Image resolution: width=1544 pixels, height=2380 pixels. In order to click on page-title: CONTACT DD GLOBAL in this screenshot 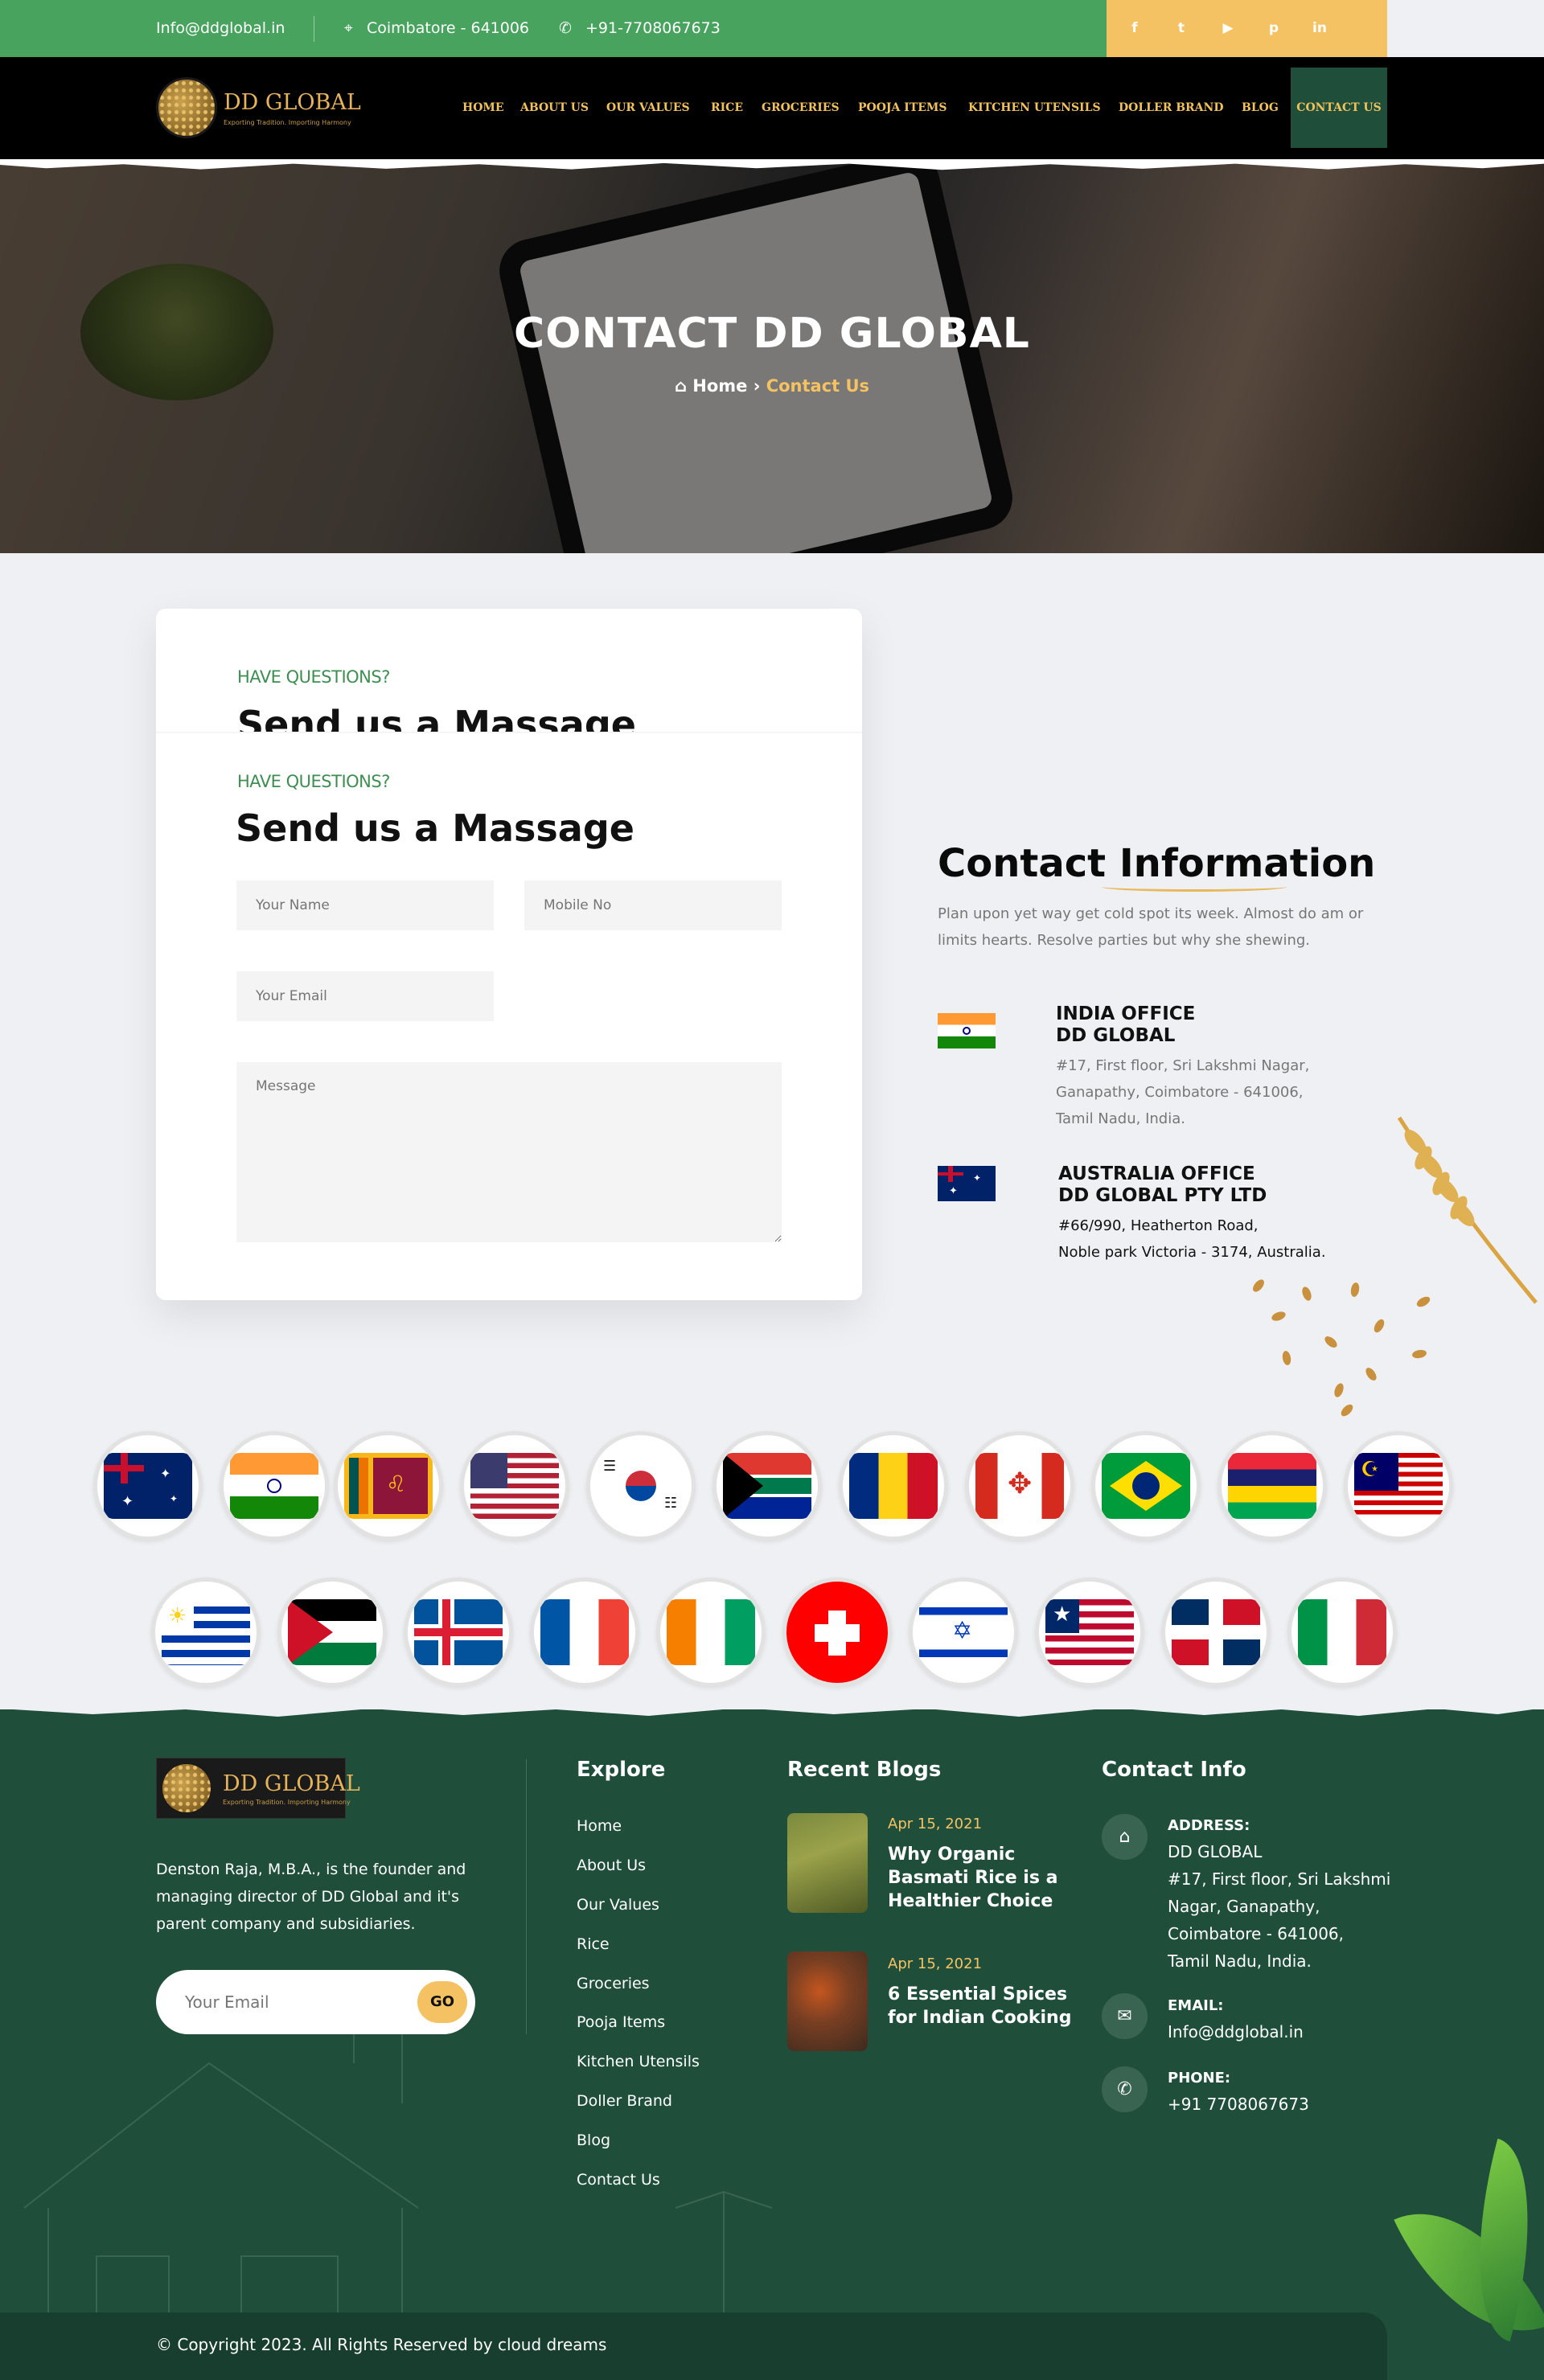, I will do `click(772, 334)`.